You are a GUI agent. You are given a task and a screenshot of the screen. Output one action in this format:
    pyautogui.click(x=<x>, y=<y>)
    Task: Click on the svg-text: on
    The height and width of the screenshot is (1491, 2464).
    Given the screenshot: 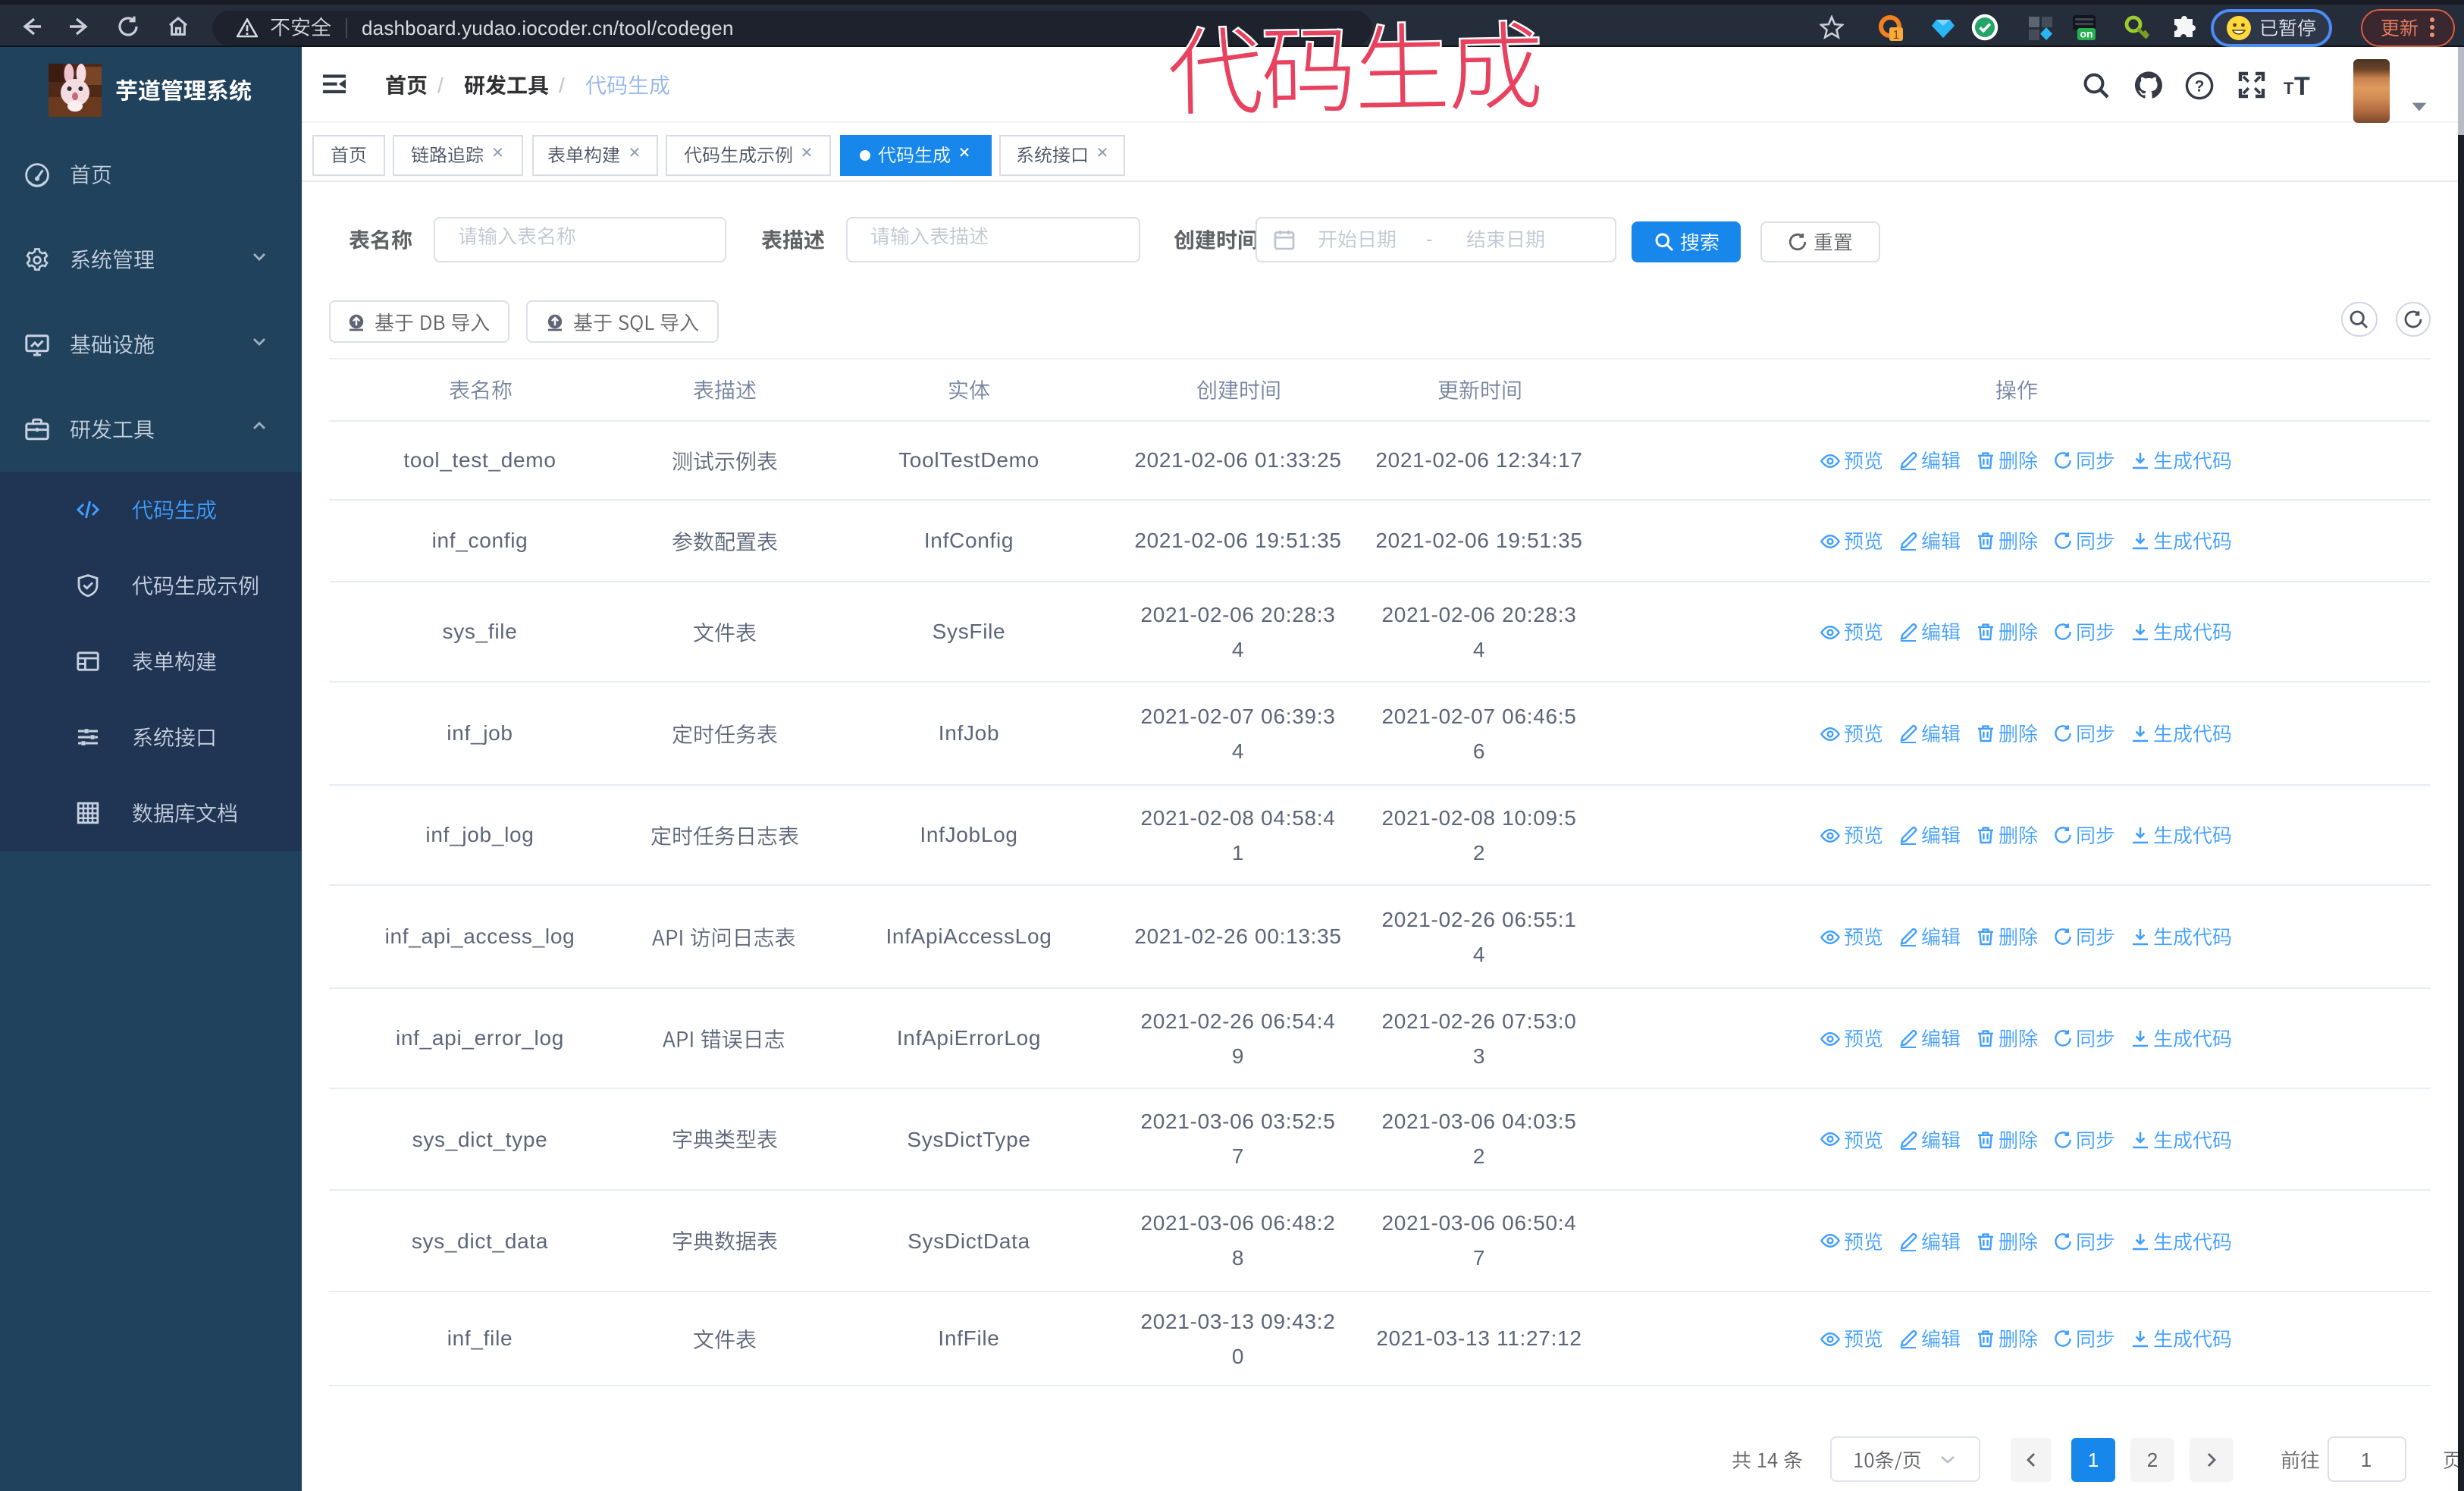 What is the action you would take?
    pyautogui.click(x=2086, y=34)
    